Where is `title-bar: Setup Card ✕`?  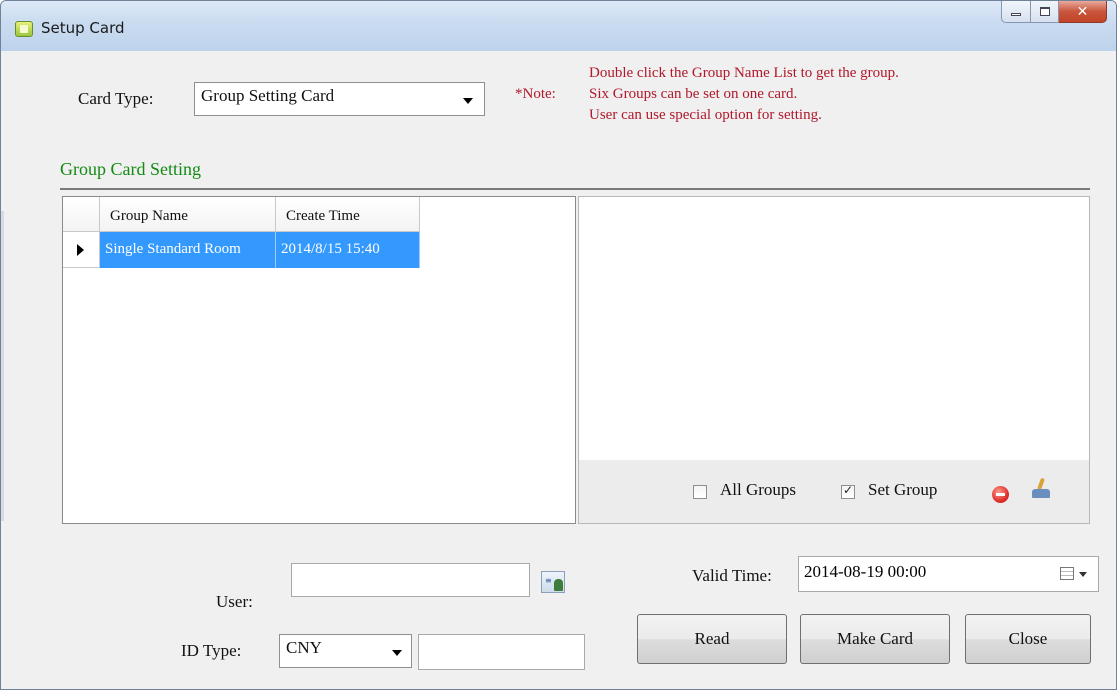 title-bar: Setup Card ✕ is located at coordinates (558, 26).